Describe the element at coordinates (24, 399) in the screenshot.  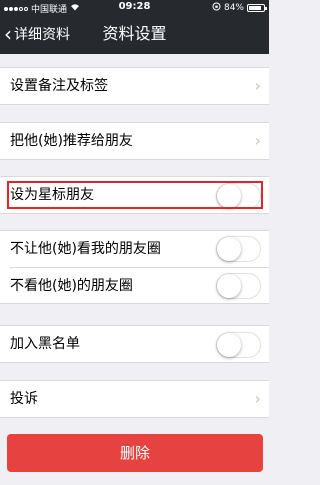
I see `row-report-label: 投诉` at that location.